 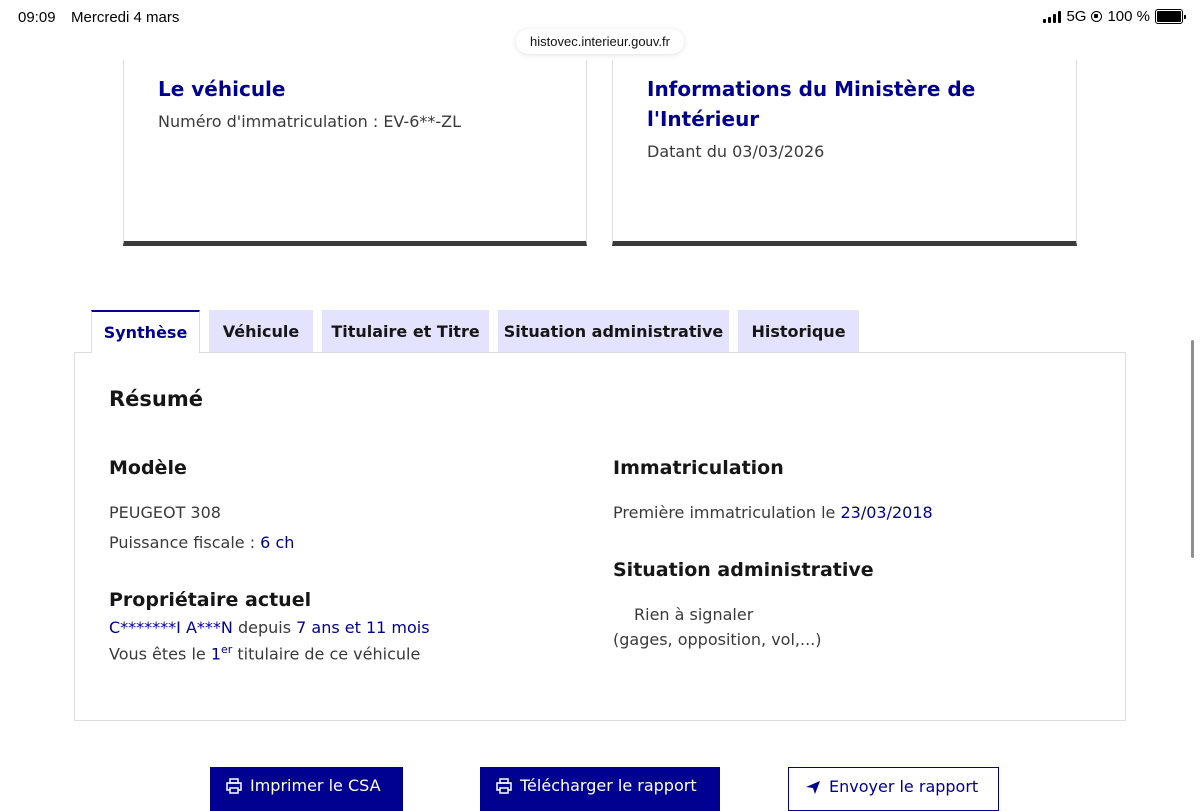 I want to click on data-date: Datant du 03/03/2026, so click(x=735, y=151).